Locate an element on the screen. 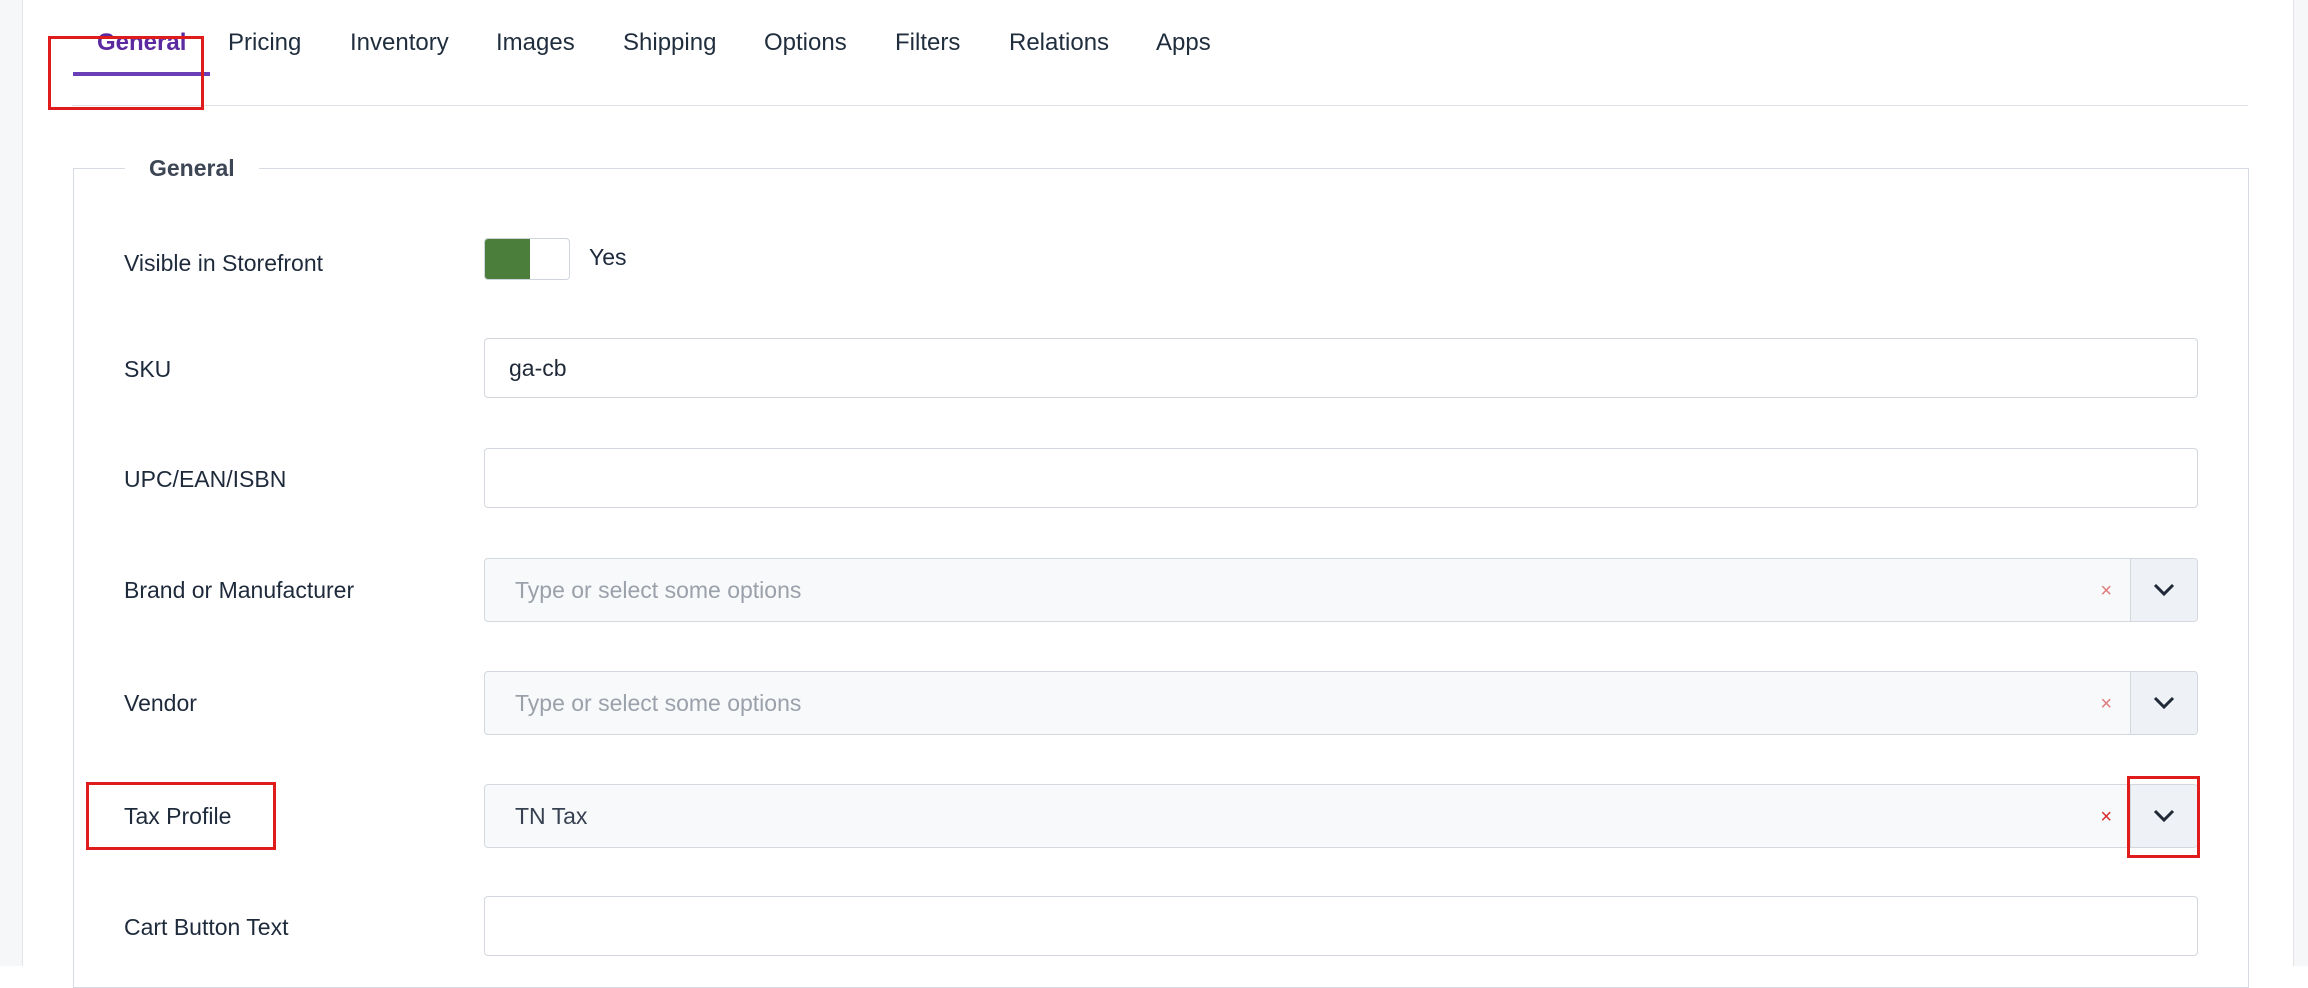 Image resolution: width=2308 pixels, height=988 pixels. tab-inventory: Inventory is located at coordinates (399, 38).